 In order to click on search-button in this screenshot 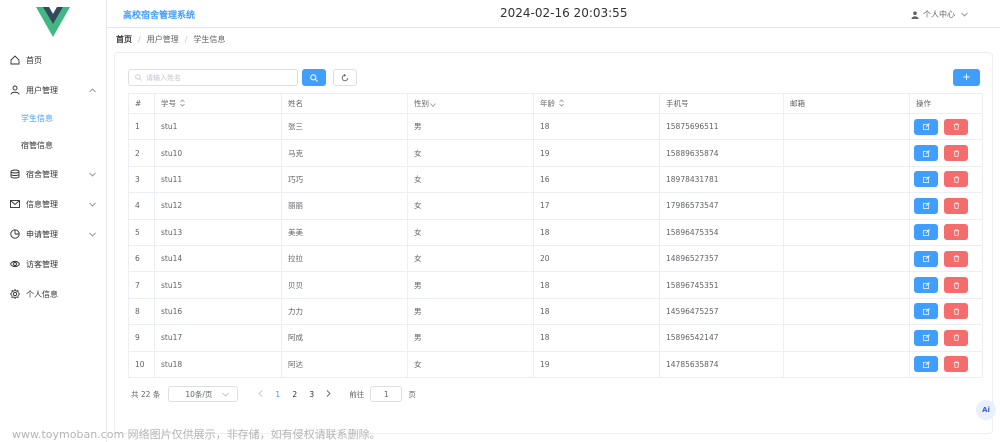, I will do `click(314, 77)`.